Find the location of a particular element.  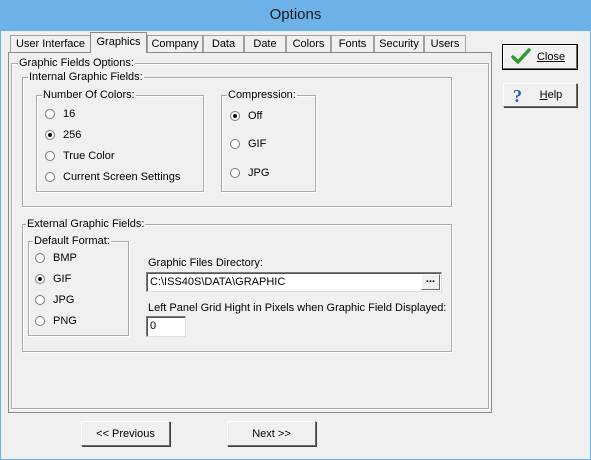

radio-label: PNG is located at coordinates (65, 321).